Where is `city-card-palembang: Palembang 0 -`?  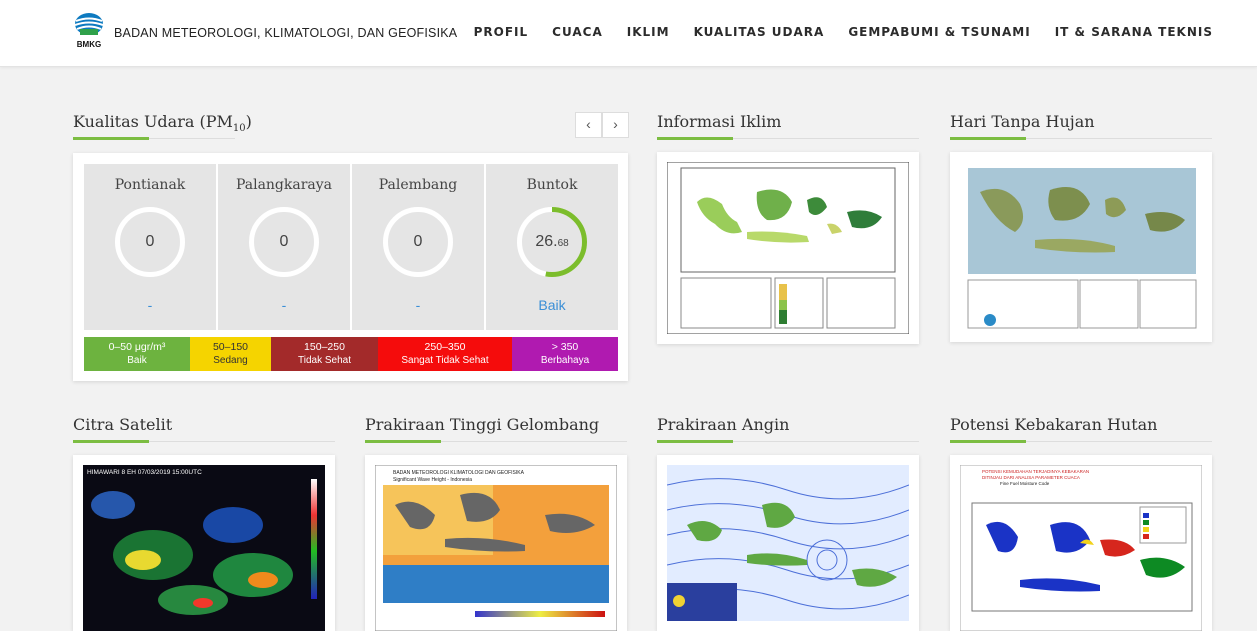
city-card-palembang: Palembang 0 - is located at coordinates (418, 247).